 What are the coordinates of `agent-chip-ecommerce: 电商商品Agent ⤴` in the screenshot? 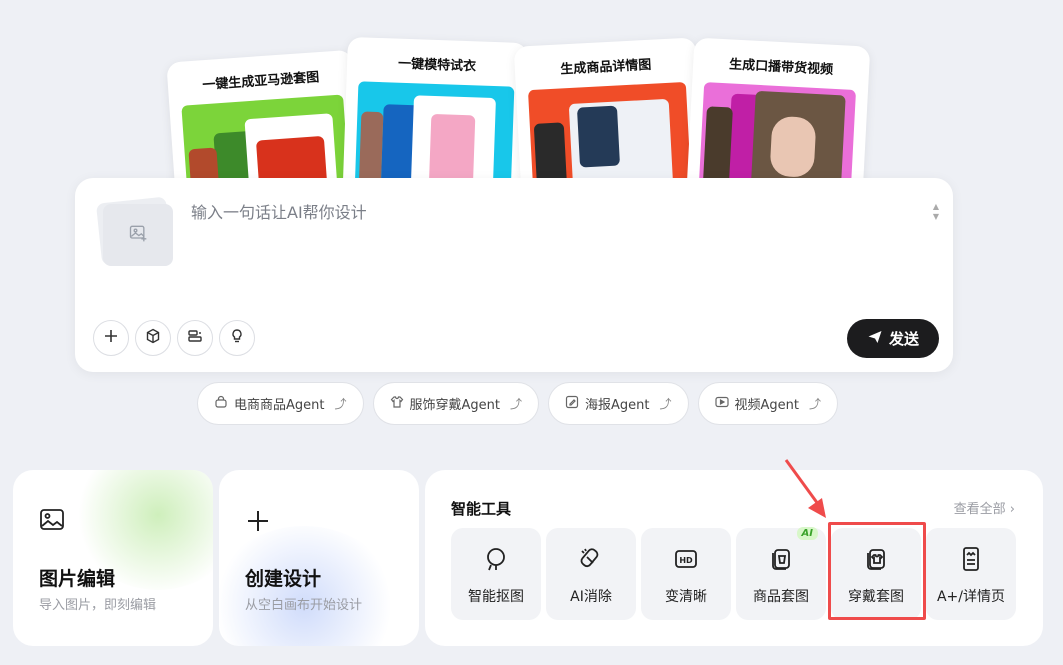 It's located at (280, 403).